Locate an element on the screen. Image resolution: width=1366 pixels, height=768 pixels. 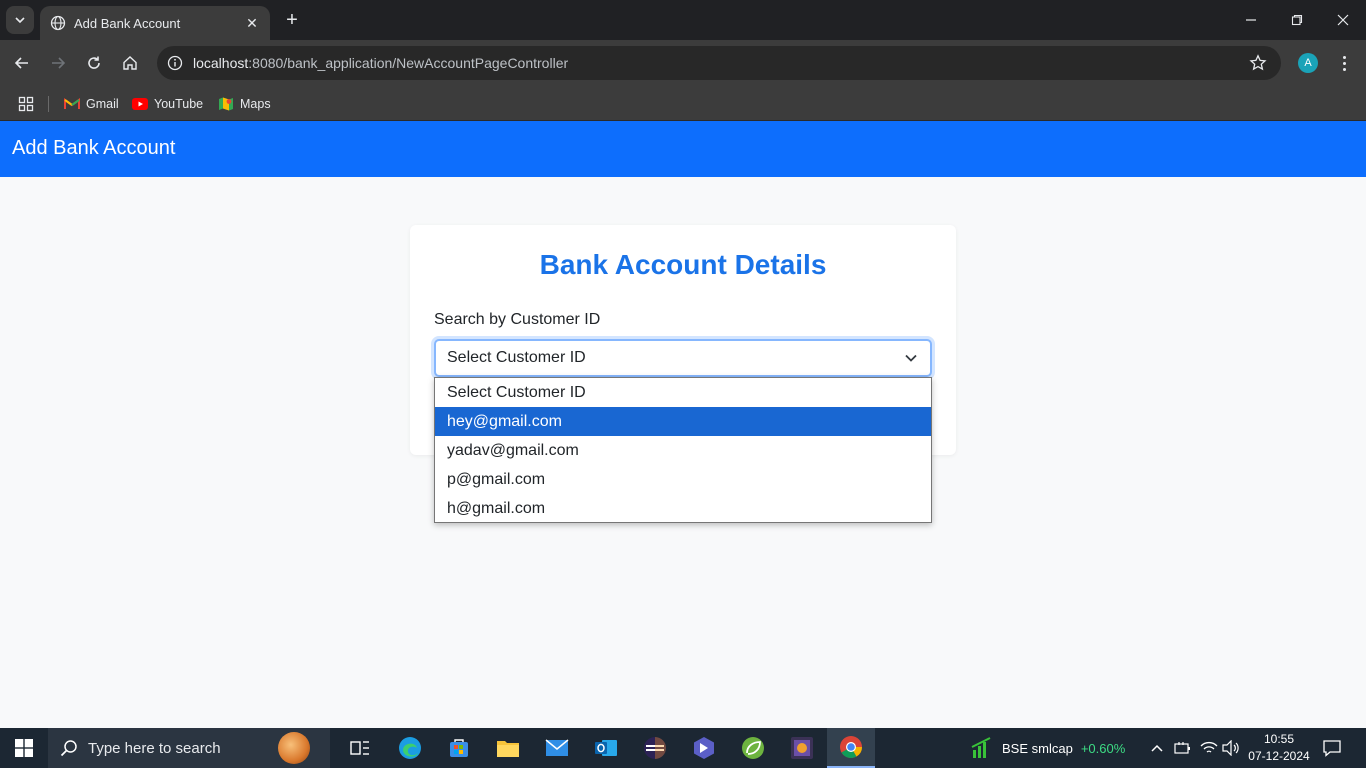
show-hidden-icons-button is located at coordinates (1157, 748).